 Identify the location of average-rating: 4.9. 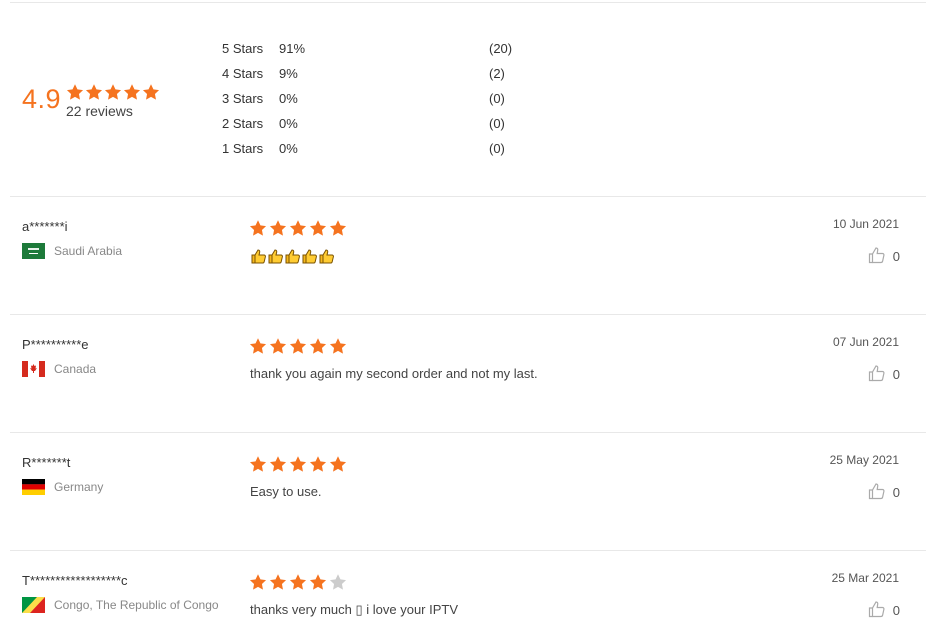
(42, 99).